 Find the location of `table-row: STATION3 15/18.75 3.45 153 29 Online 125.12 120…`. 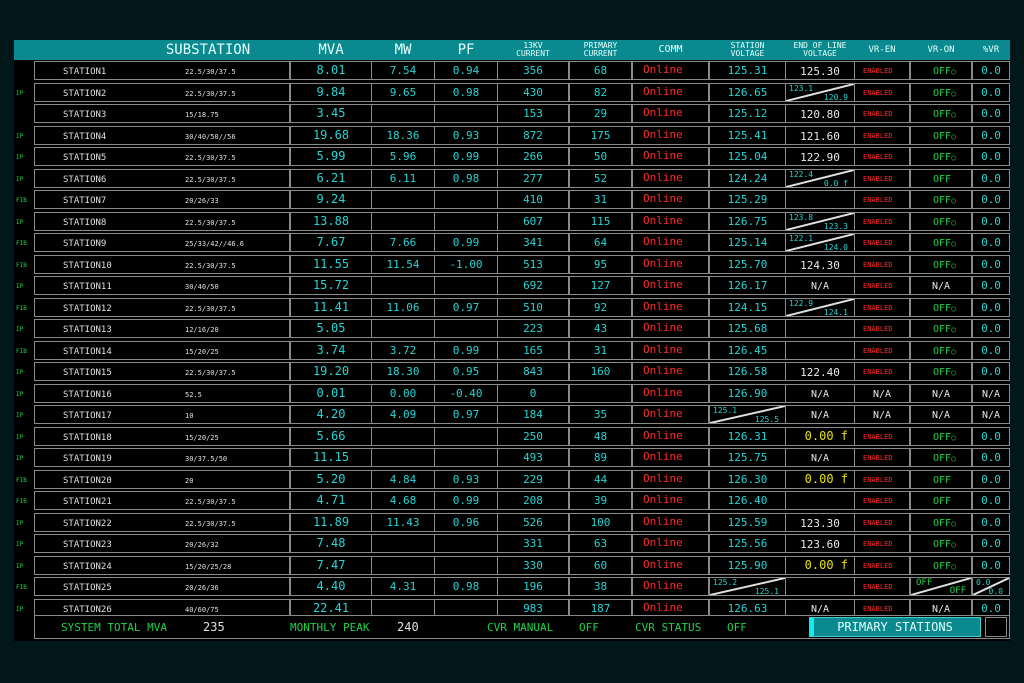

table-row: STATION3 15/18.75 3.45 153 29 Online 125.12 120… is located at coordinates (512, 114).